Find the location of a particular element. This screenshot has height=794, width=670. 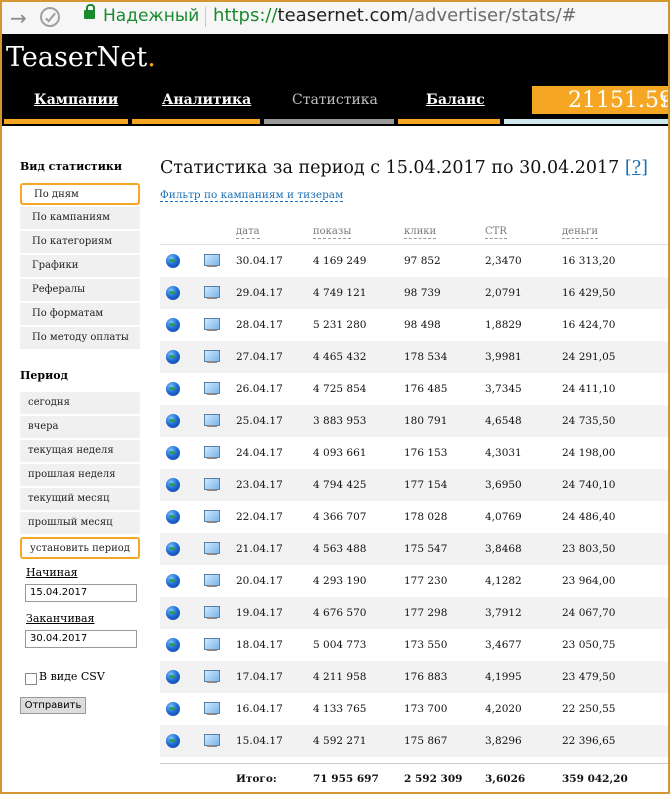

period-today: сегодня is located at coordinates (80, 403).